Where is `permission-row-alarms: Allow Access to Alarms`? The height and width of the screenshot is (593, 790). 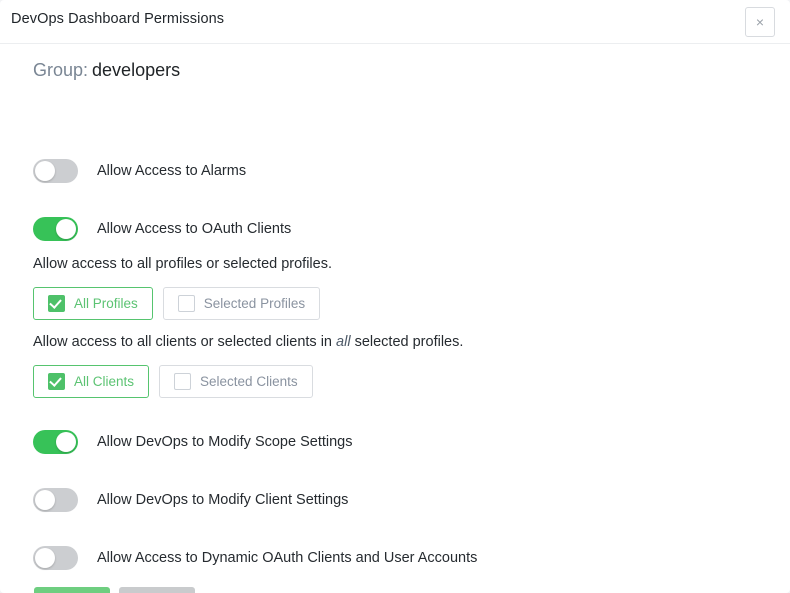
permission-row-alarms: Allow Access to Alarms is located at coordinates (139, 171).